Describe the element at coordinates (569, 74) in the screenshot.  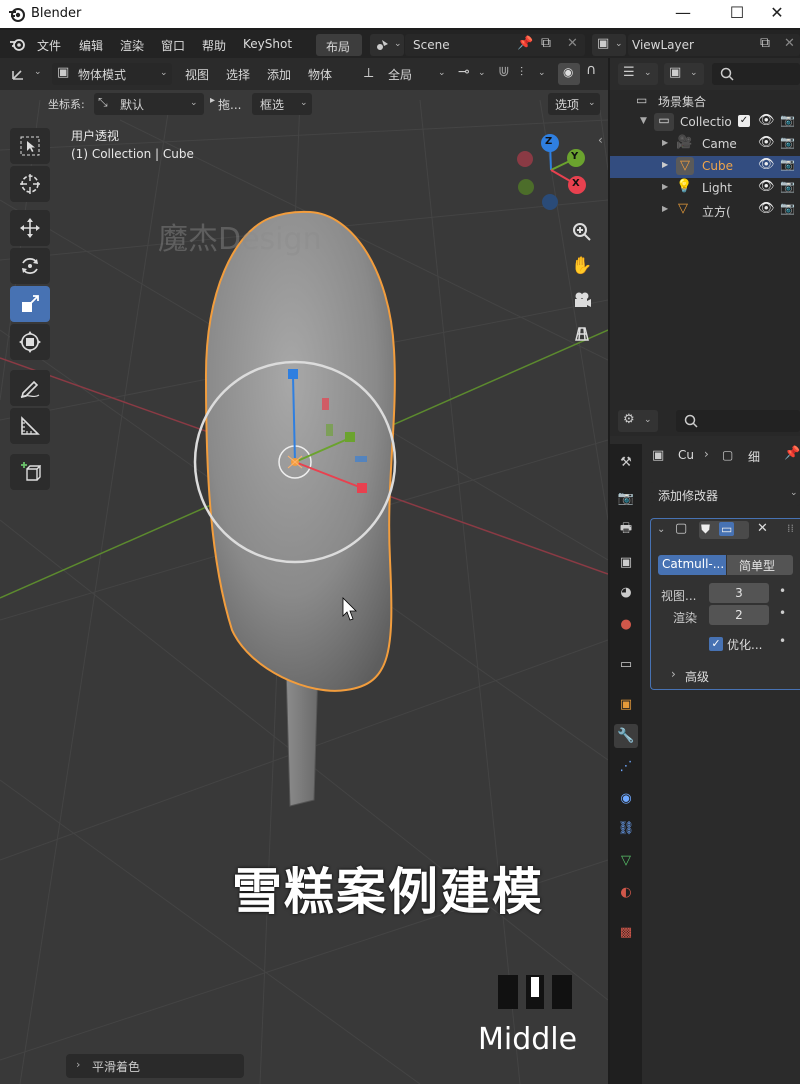
I see `proportional-edit-toggle: ◉` at that location.